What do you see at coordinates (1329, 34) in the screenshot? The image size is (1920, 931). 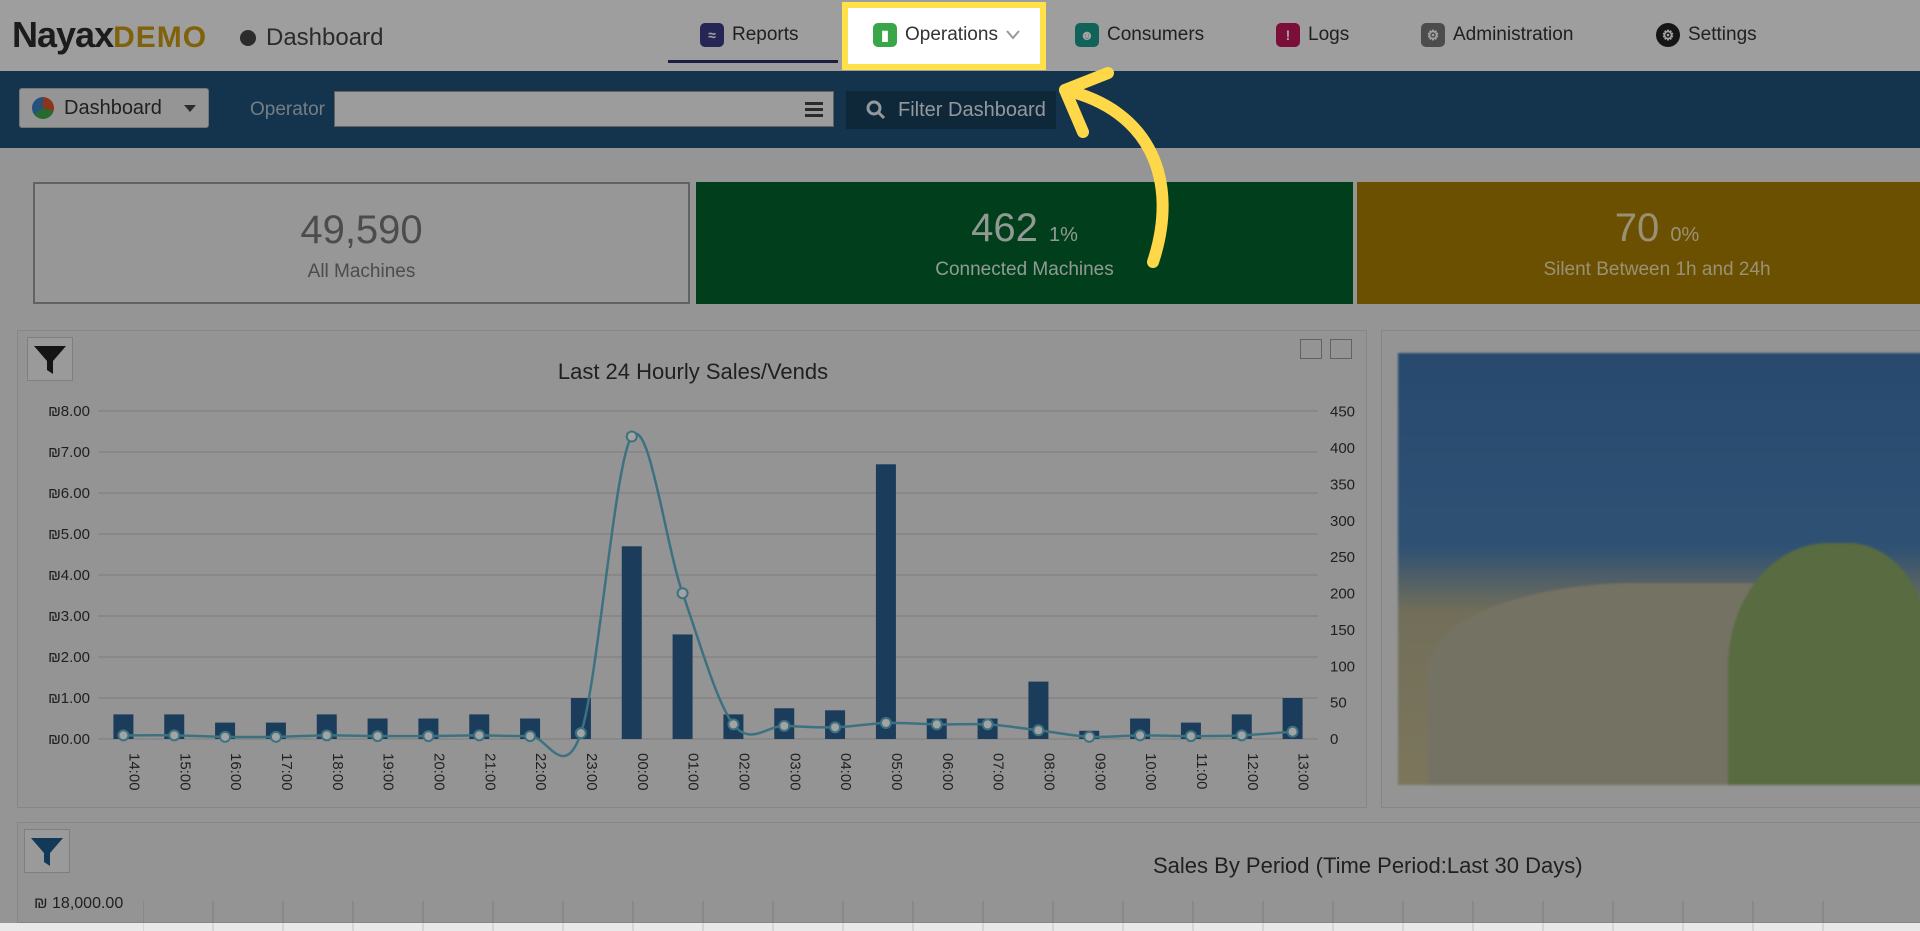 I see `nav-logs-label: Logs` at bounding box center [1329, 34].